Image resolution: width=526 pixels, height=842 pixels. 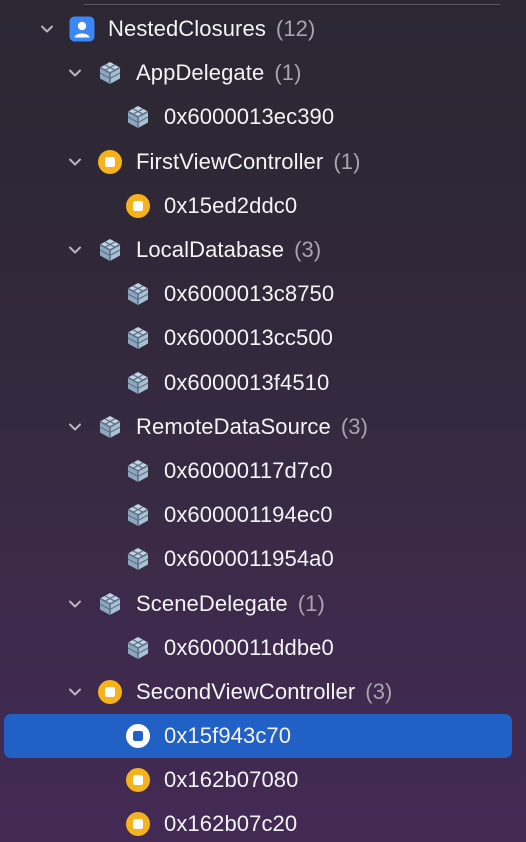 I want to click on tree-row-remotedatasource: RemoteDataSource (3), so click(x=263, y=427).